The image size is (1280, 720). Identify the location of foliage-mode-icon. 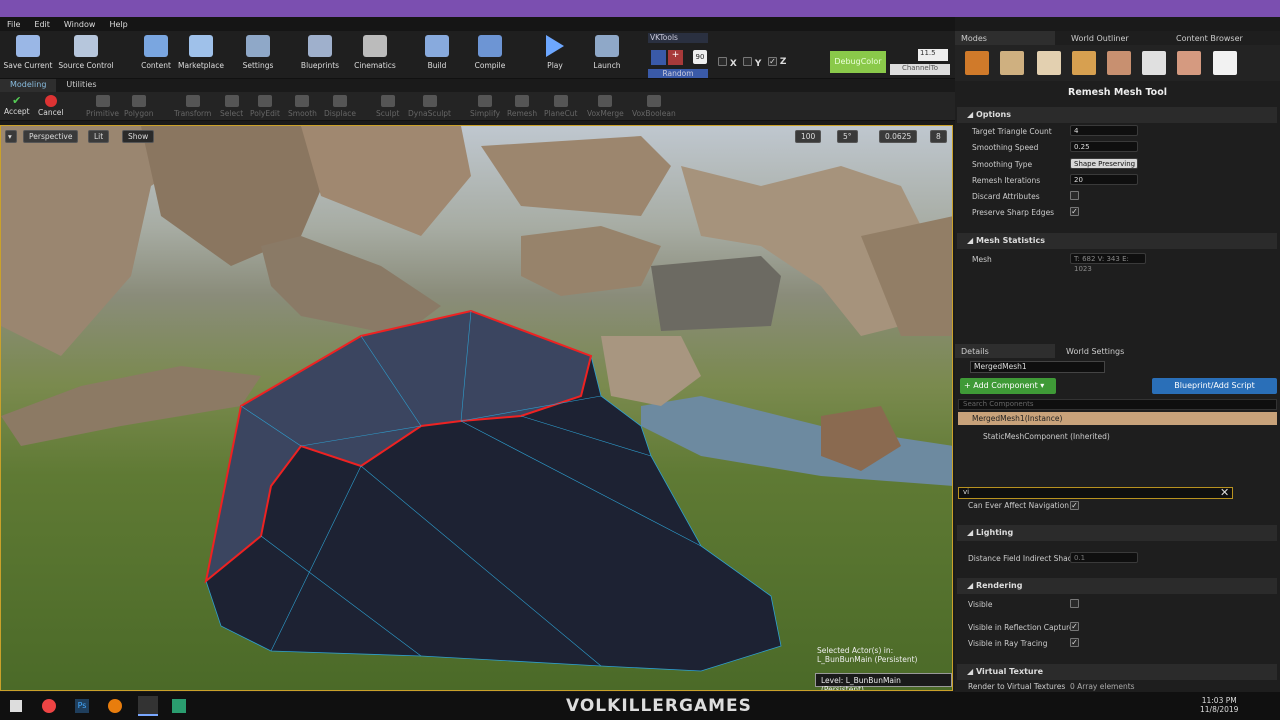
(1084, 63).